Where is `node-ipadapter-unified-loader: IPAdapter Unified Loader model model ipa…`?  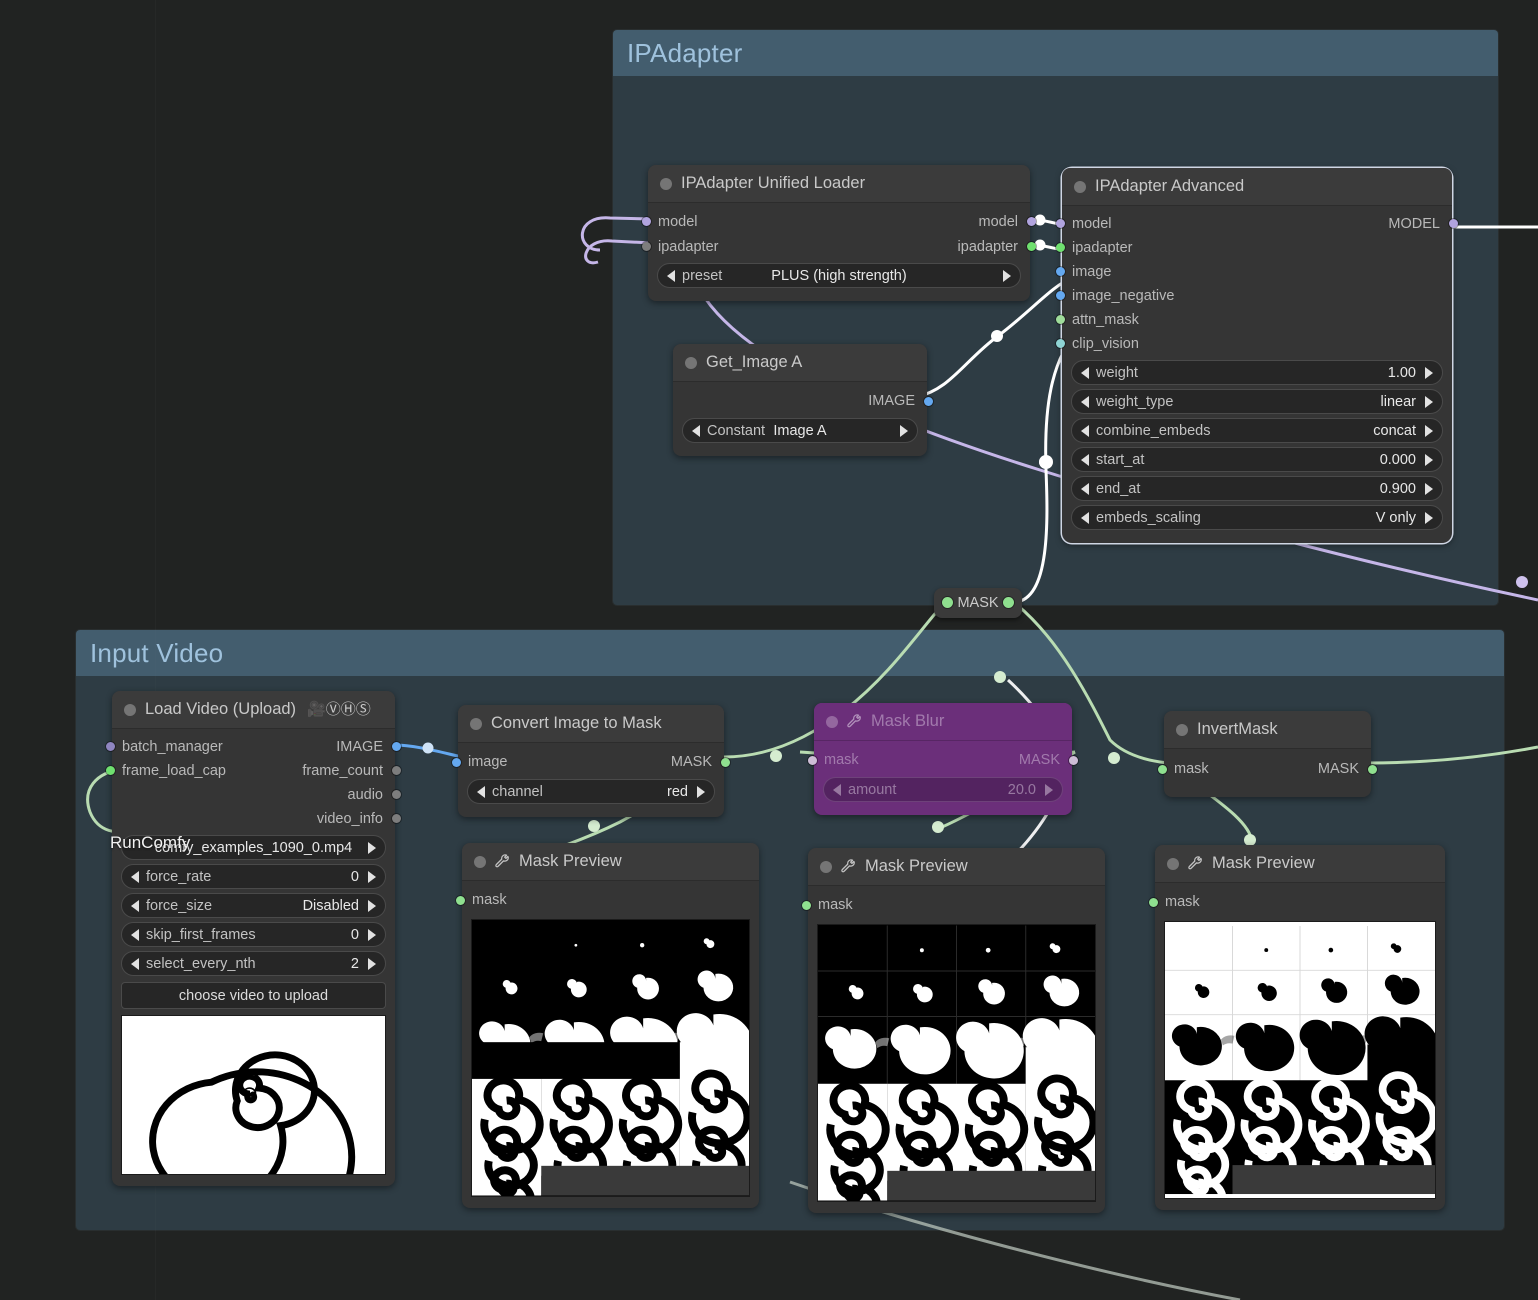 node-ipadapter-unified-loader: IPAdapter Unified Loader model model ipa… is located at coordinates (839, 233).